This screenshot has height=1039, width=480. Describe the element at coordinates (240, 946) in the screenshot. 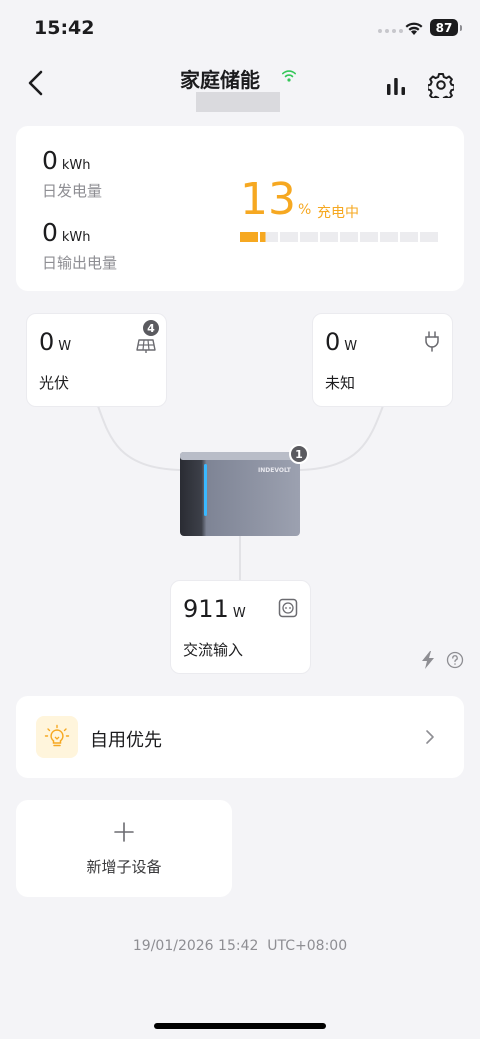

I see `update-timestamp: 19/01/2026 15:42 UTC+08:00` at that location.